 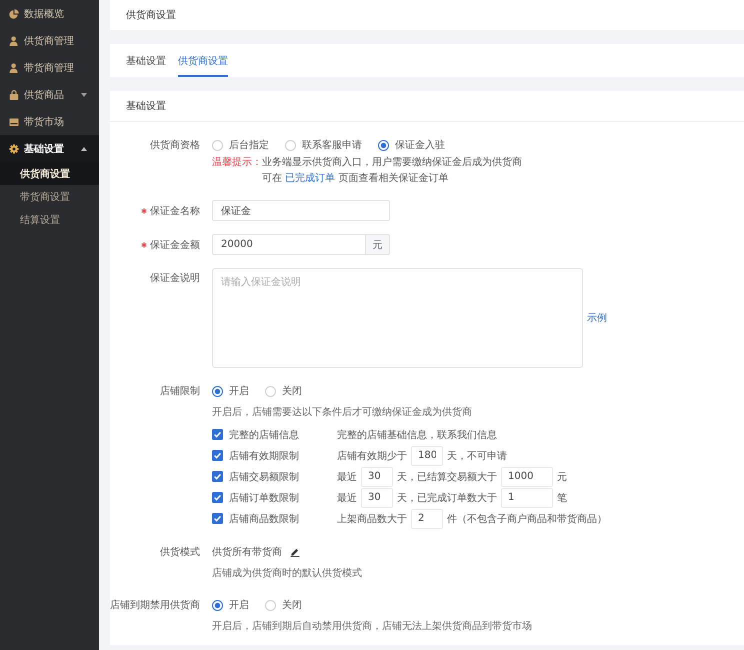 I want to click on nav-item: 供货商品, so click(x=49, y=94).